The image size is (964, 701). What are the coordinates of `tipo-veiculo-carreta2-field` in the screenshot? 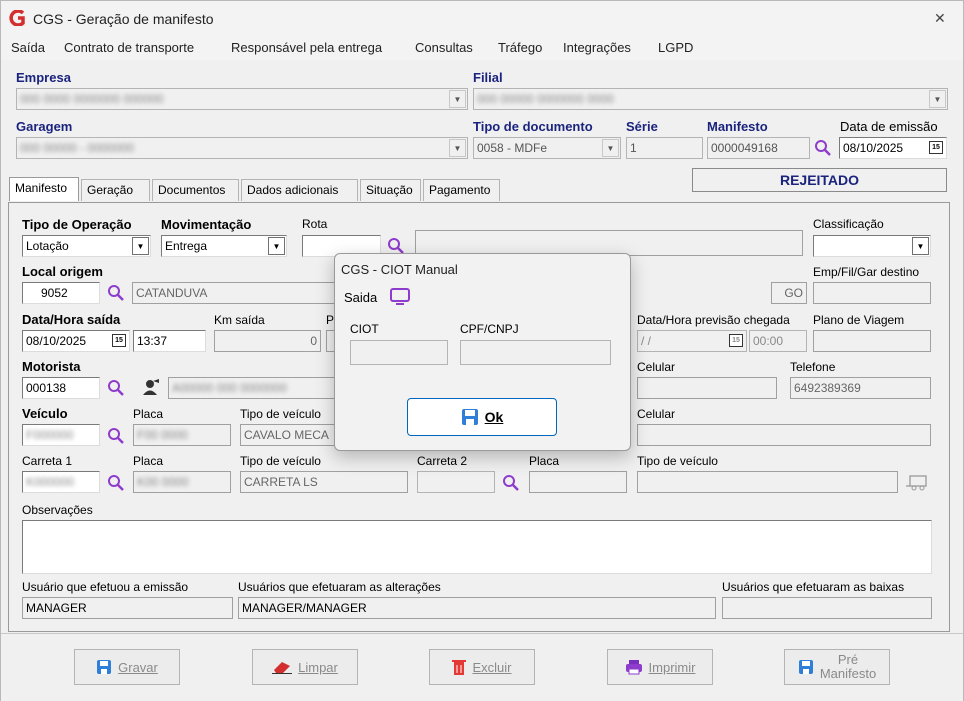 It's located at (767, 482).